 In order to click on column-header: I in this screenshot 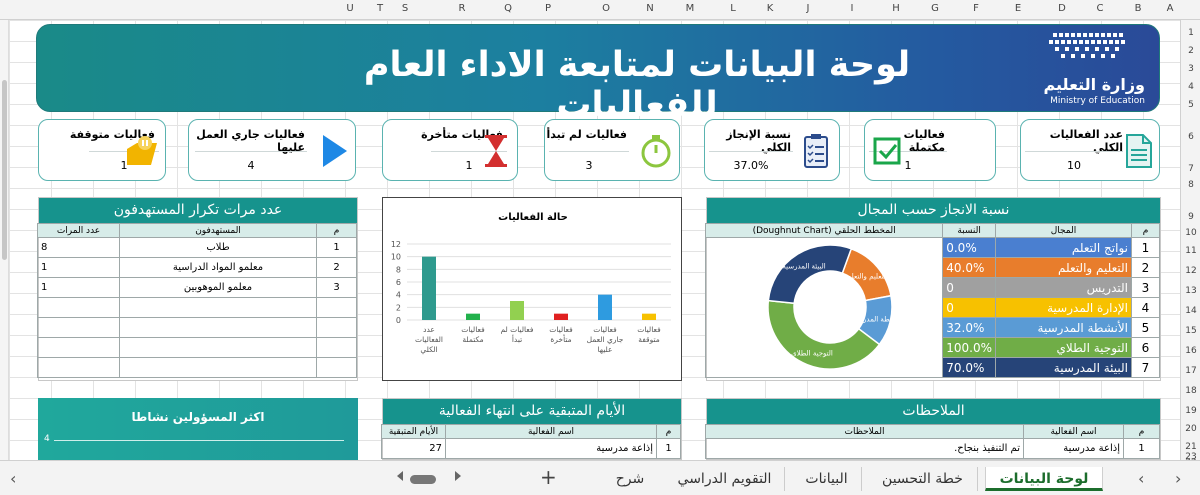, I will do `click(852, 8)`.